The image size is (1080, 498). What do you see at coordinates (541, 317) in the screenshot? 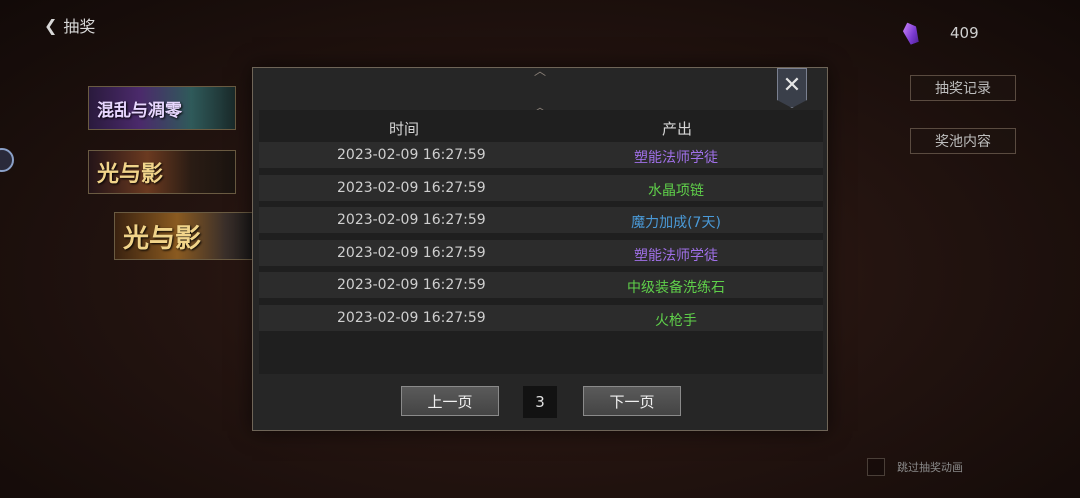
I see `table-row: 2023-02-09 16:27:59 火枪手` at bounding box center [541, 317].